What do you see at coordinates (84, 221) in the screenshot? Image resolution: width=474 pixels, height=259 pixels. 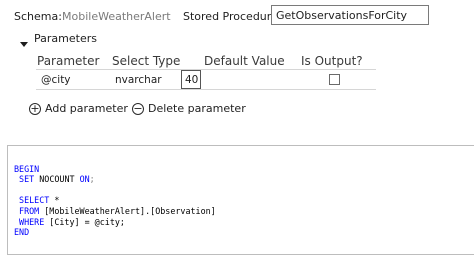 I see `sql-text: [City] = @city;` at bounding box center [84, 221].